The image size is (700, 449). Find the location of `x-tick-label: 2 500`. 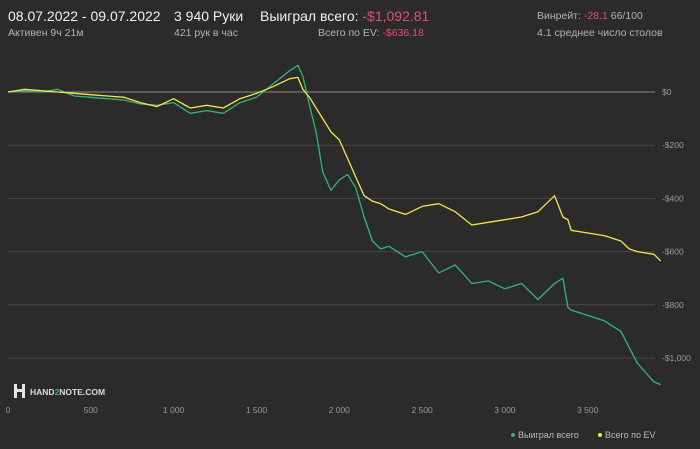

x-tick-label: 2 500 is located at coordinates (422, 410).